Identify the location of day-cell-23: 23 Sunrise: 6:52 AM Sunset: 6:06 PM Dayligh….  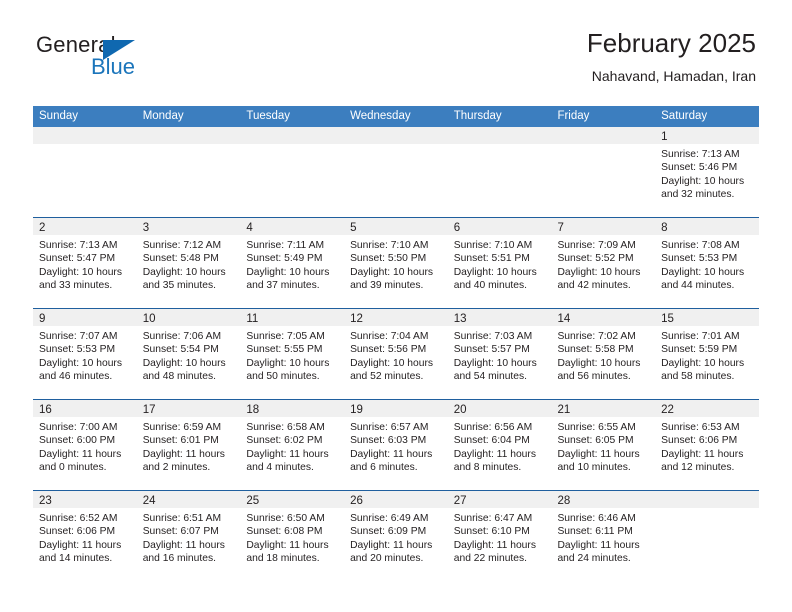
(85, 536).